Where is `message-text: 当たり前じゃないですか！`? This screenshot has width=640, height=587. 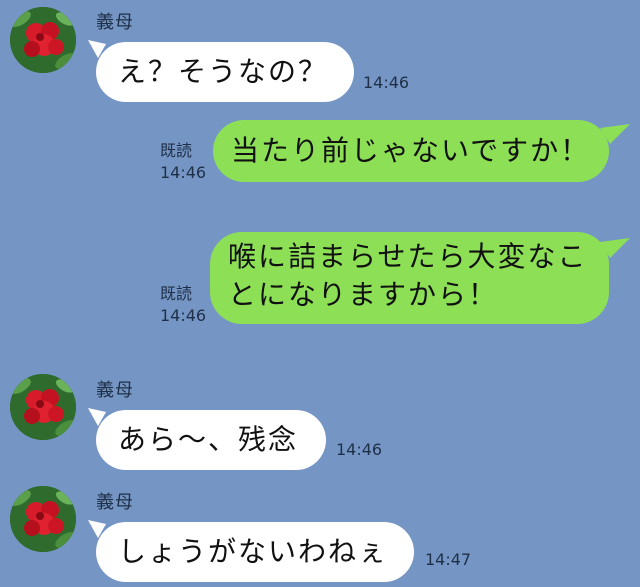 message-text: 当たり前じゃないですか！ is located at coordinates (411, 150).